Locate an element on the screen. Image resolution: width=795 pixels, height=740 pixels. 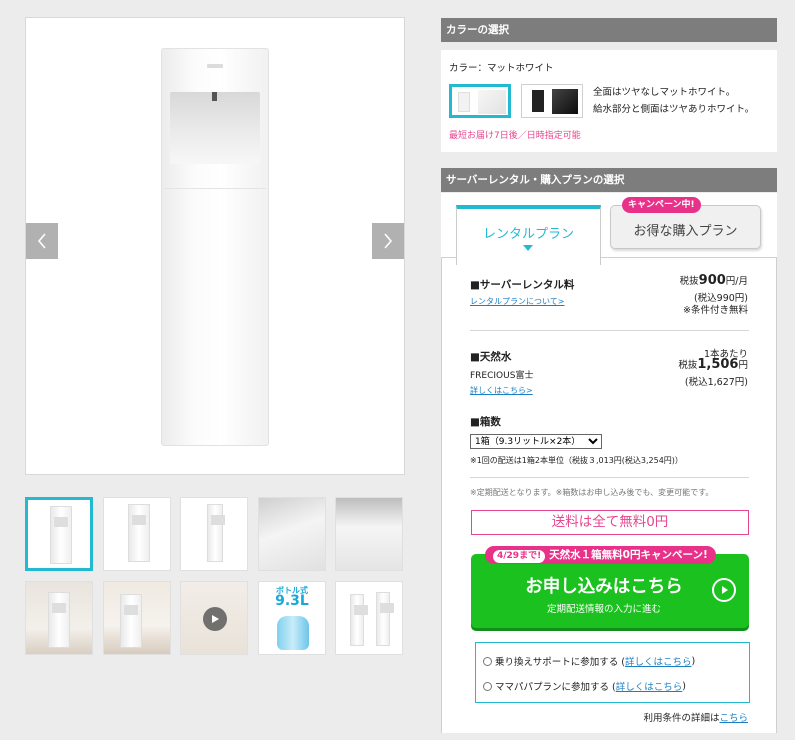
tab-rental-plan: レンタルプラン is located at coordinates (528, 235).